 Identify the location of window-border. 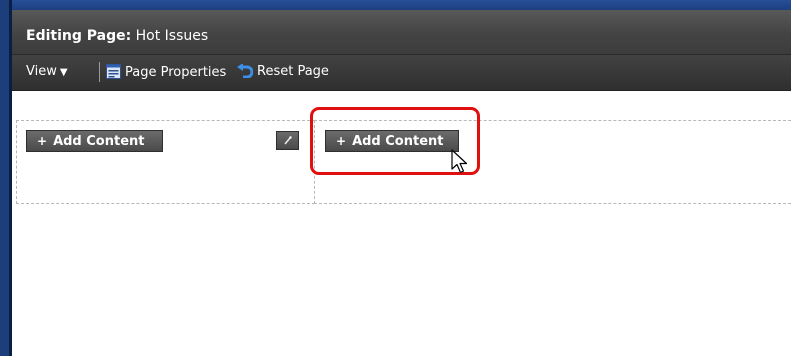
(6, 178).